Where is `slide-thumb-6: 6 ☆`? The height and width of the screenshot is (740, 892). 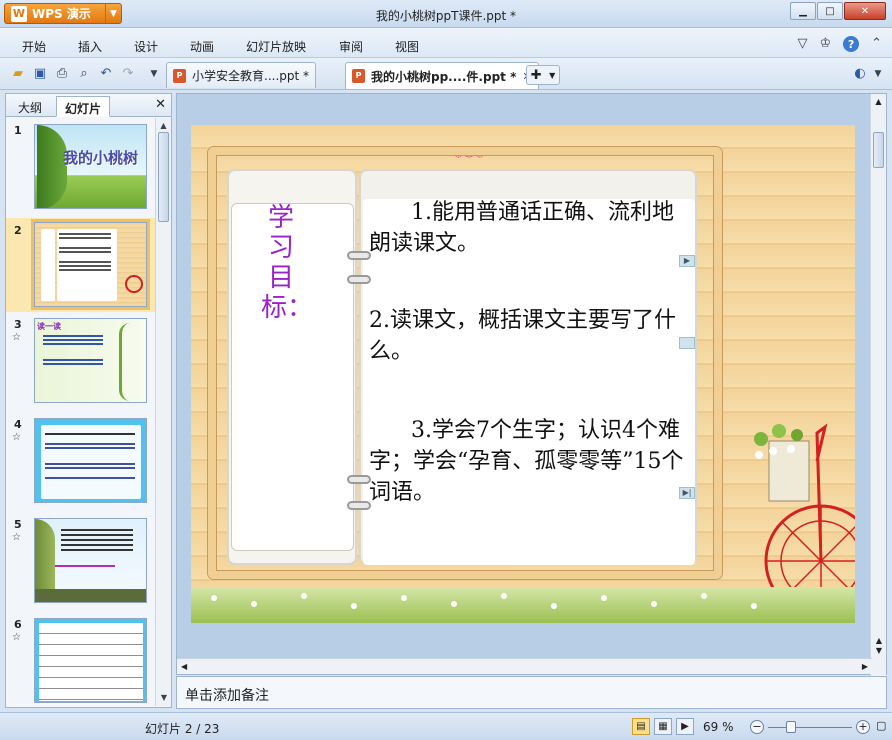
slide-thumb-6: 6 ☆ is located at coordinates (81, 662).